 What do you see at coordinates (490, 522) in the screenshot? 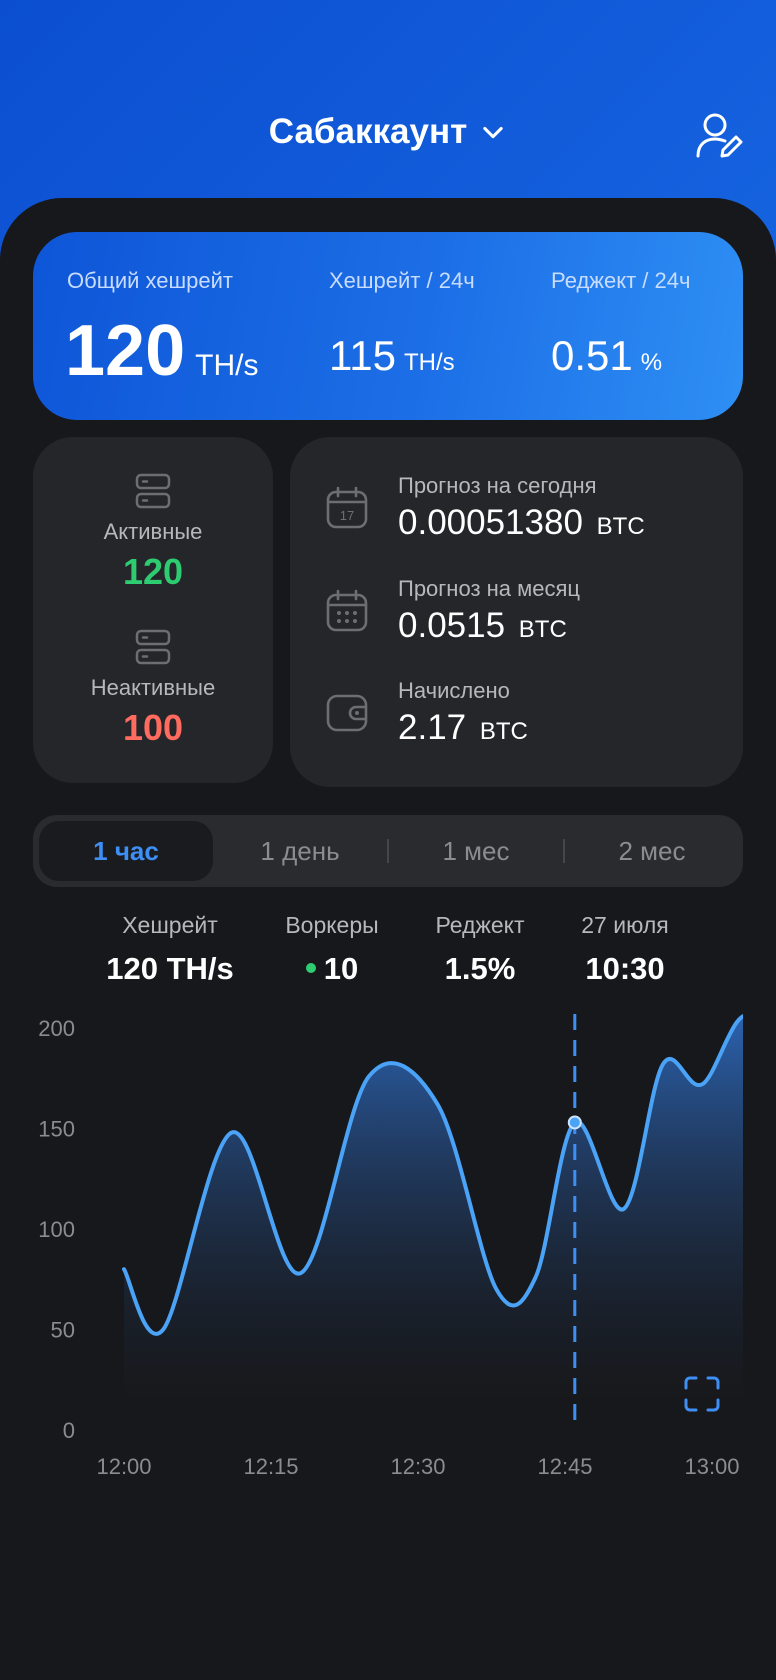
I see `forecast-today-number: 0.00051380` at bounding box center [490, 522].